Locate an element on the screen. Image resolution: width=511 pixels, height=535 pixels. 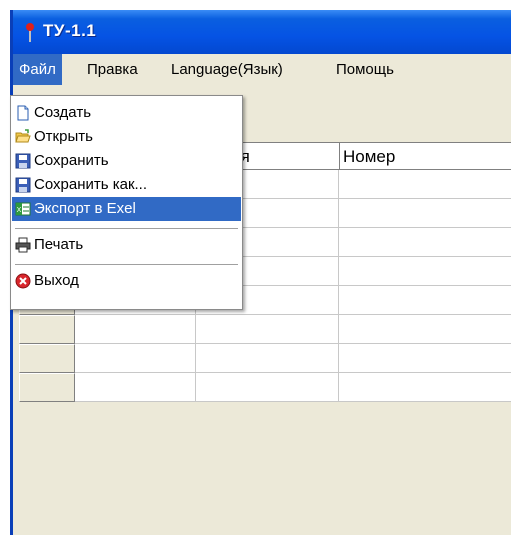
open-folder-icon is located at coordinates (23, 136).